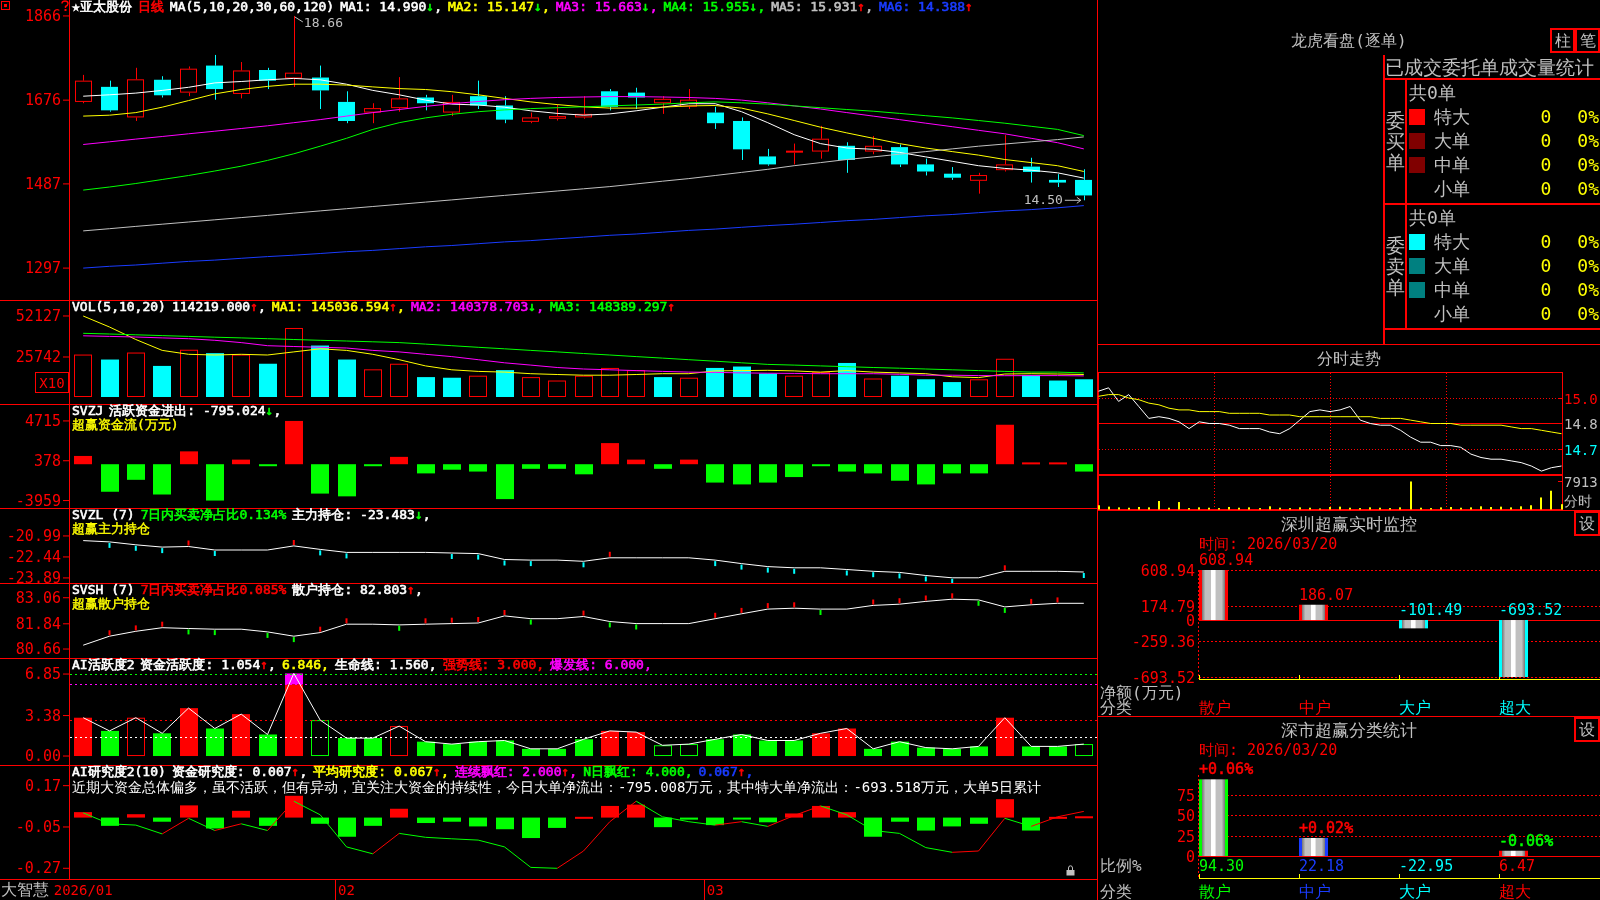 The width and height of the screenshot is (1600, 900). I want to click on chart-legend-text: MA1: 14.990↓,, so click(391, 7).